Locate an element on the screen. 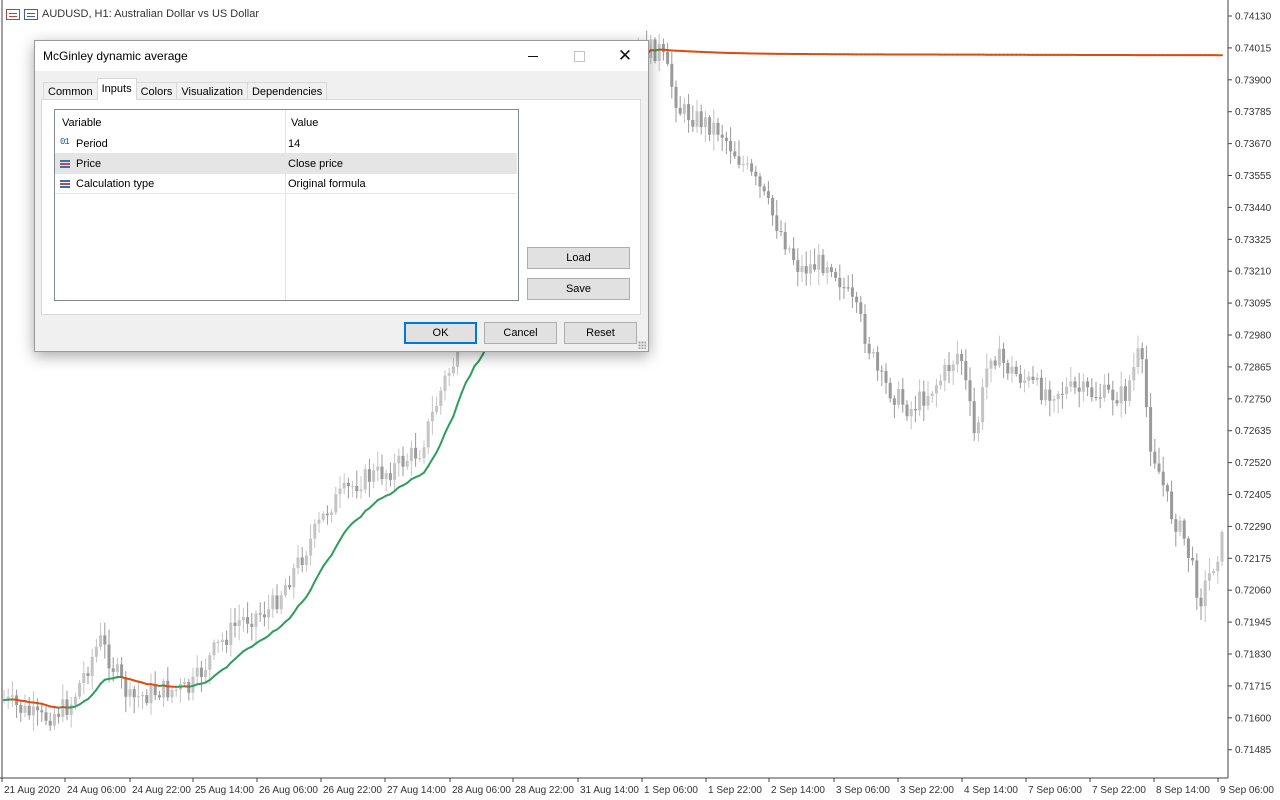 This screenshot has width=1280, height=800. variable-value: Close price is located at coordinates (315, 164).